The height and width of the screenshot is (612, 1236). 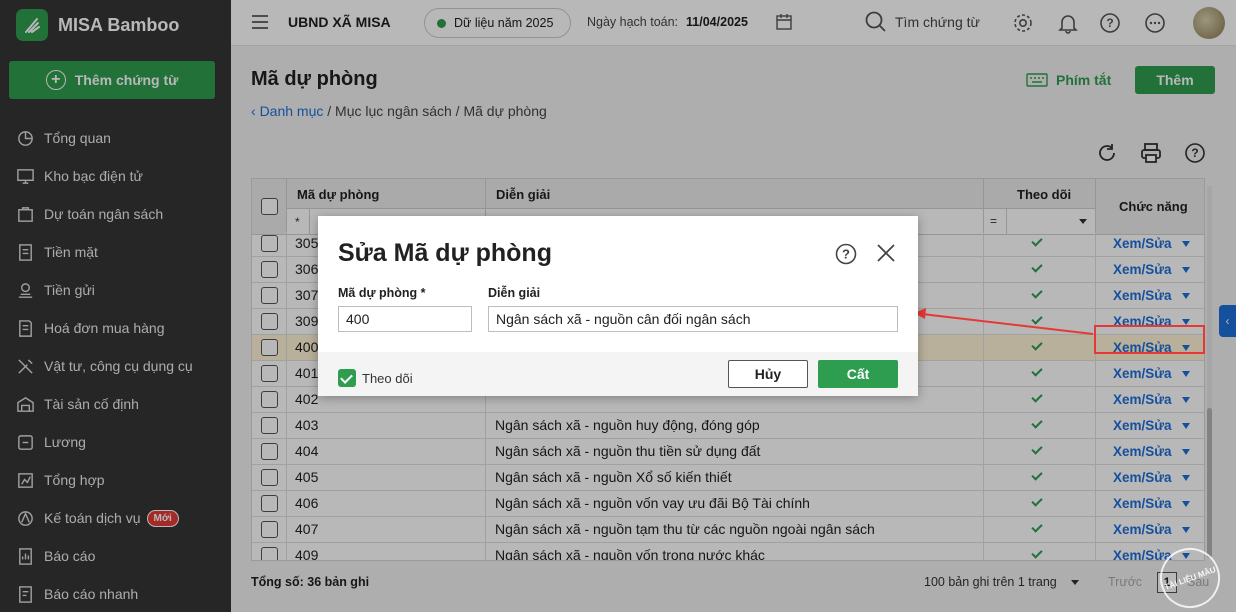 I want to click on close-icon, so click(x=886, y=253).